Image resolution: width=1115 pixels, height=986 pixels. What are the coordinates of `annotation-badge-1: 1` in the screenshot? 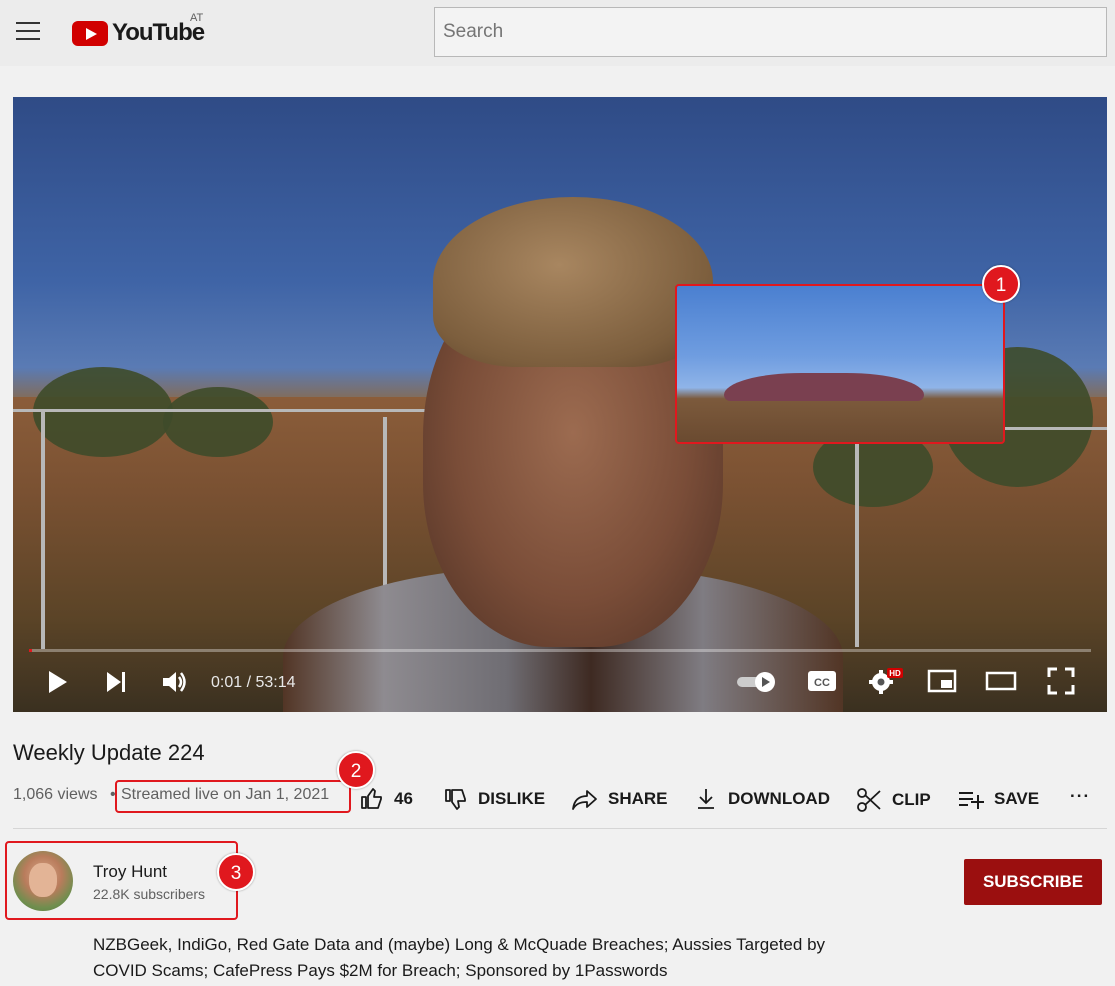 It's located at (1001, 284).